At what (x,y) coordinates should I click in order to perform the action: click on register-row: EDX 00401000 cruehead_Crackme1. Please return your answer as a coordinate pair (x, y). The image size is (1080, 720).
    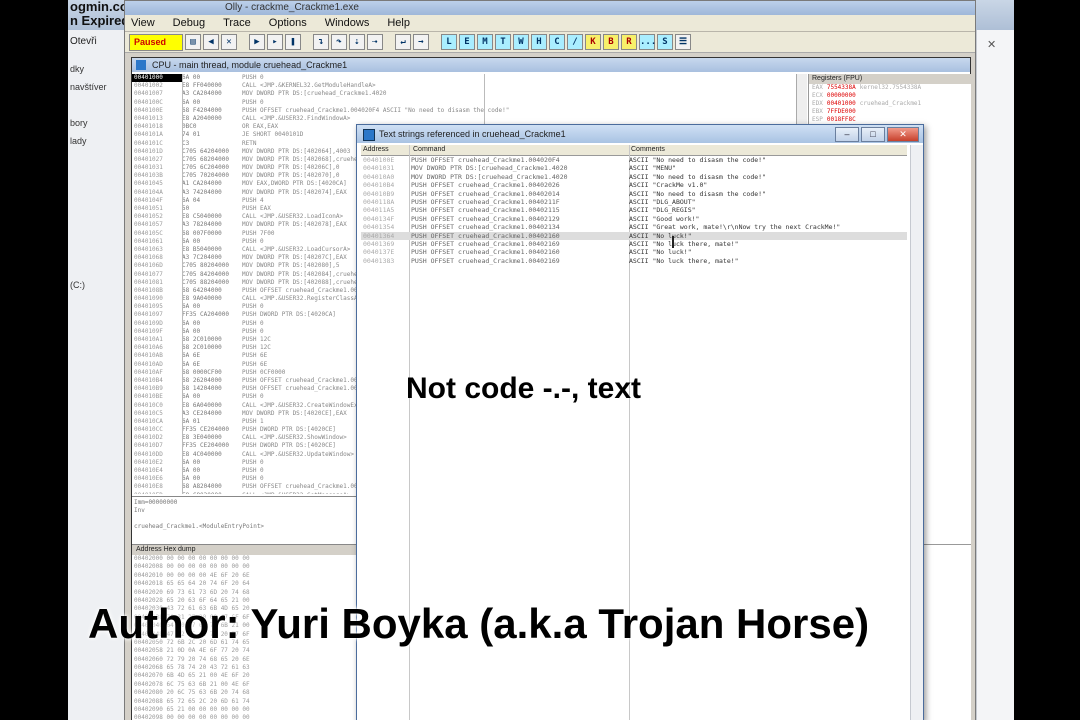
    Looking at the image, I should click on (890, 104).